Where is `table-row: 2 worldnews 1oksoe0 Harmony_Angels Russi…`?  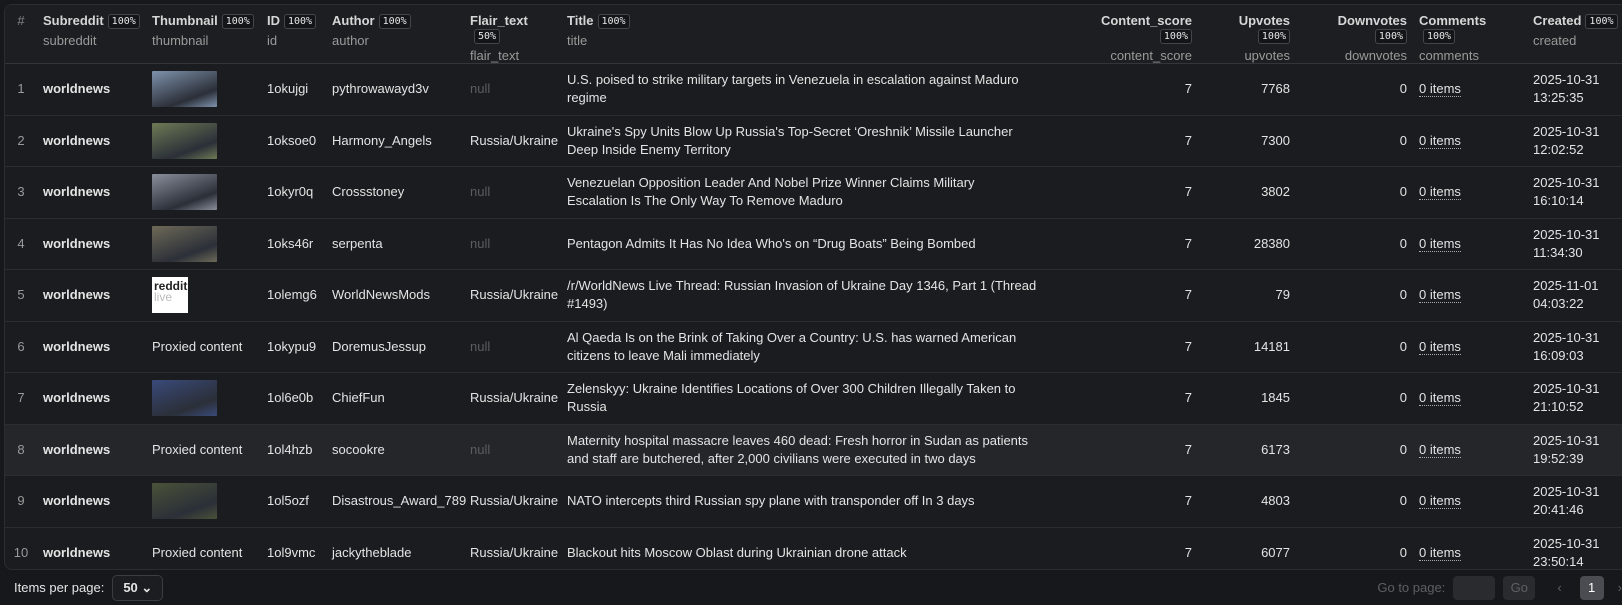 table-row: 2 worldnews 1oksoe0 Harmony_Angels Russi… is located at coordinates (813, 141).